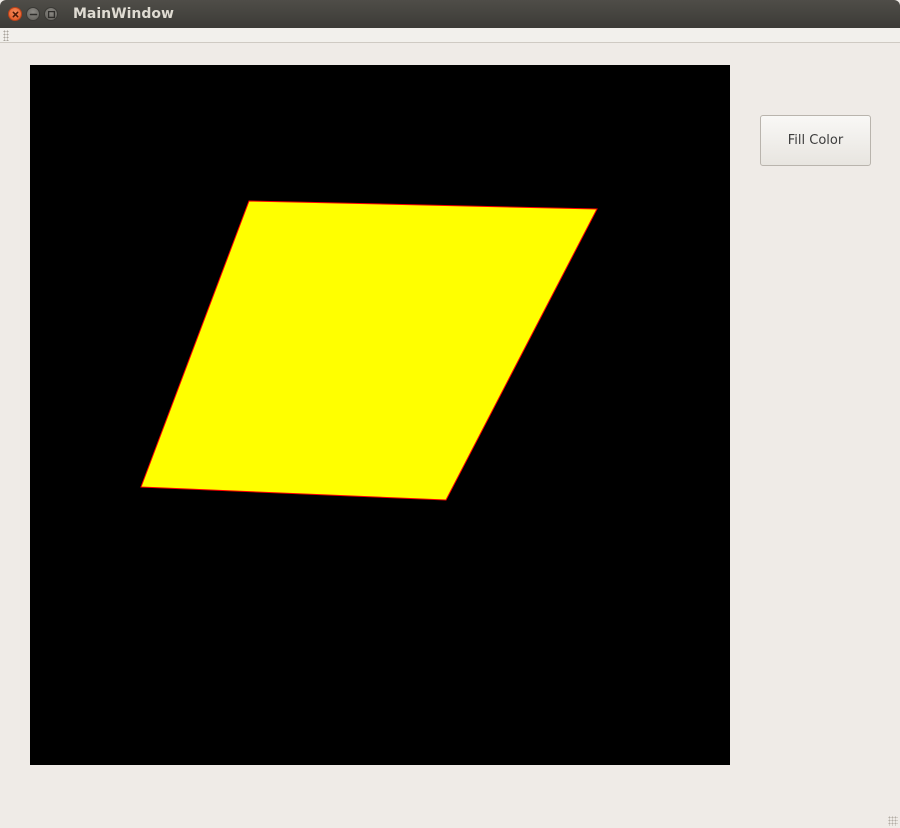  What do you see at coordinates (893, 821) in the screenshot?
I see `resize-grip-icon` at bounding box center [893, 821].